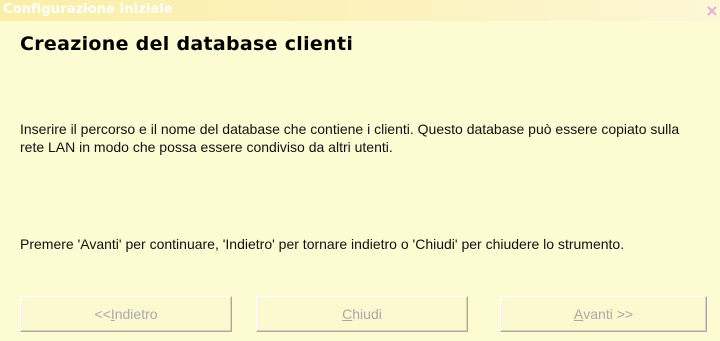 This screenshot has width=720, height=341. What do you see at coordinates (608, 314) in the screenshot?
I see `next-button-label: vanti >>` at bounding box center [608, 314].